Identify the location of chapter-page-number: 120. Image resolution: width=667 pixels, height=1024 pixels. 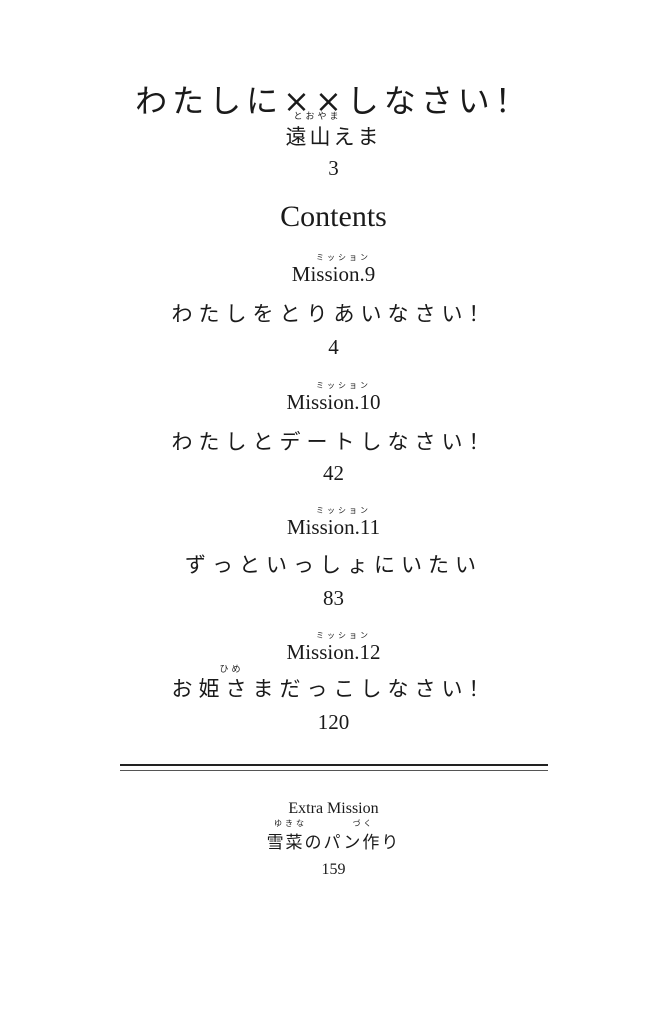
(333, 722).